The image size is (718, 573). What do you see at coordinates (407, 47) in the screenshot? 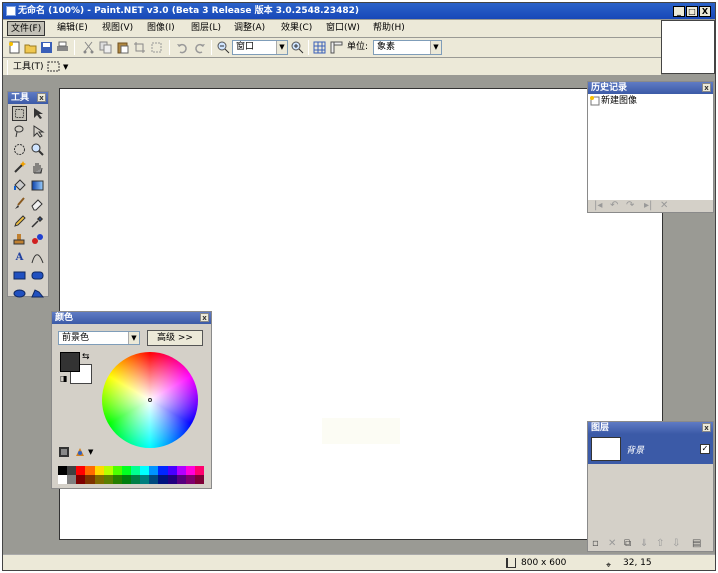
I see `units-combo: 象素 ▼` at bounding box center [407, 47].